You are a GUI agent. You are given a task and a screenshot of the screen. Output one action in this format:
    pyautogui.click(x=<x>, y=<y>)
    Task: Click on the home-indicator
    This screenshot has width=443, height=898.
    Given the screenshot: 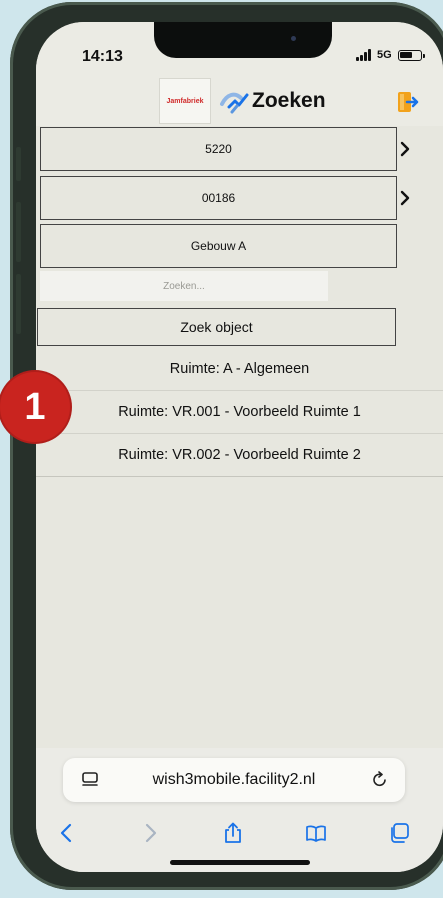 What is the action you would take?
    pyautogui.click(x=240, y=862)
    